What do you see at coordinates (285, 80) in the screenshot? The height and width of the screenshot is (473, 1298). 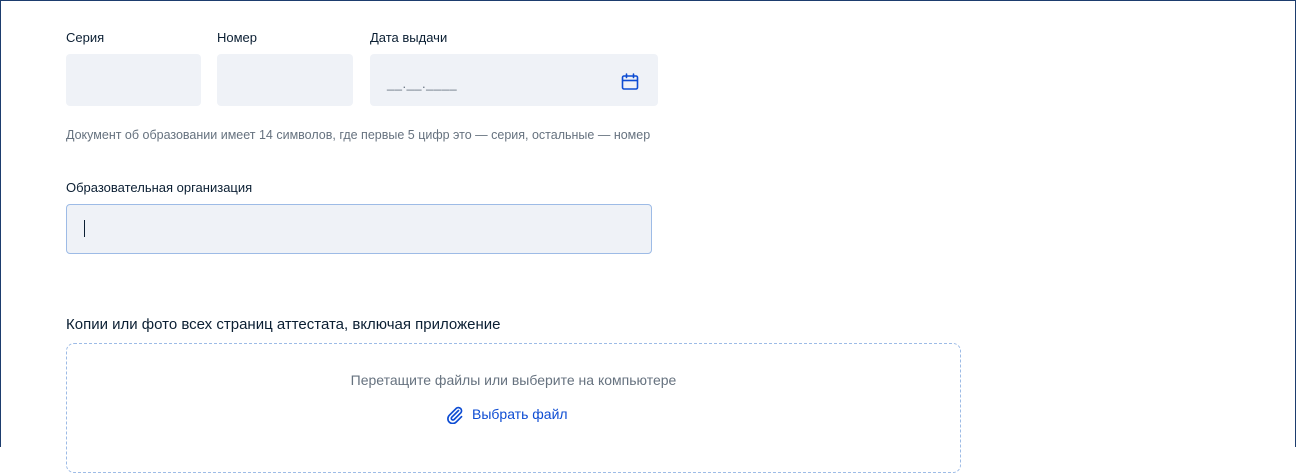 I see `number-input` at bounding box center [285, 80].